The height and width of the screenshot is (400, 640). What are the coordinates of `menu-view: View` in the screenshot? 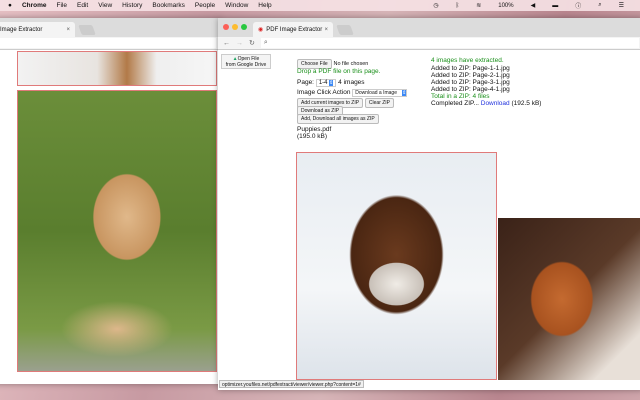 It's located at (105, 5).